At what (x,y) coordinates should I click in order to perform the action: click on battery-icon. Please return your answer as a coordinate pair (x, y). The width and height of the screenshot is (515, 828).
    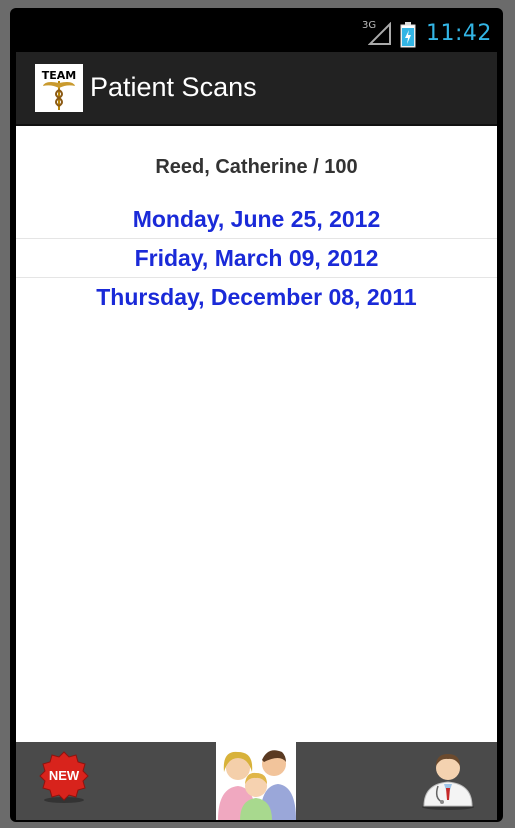
    Looking at the image, I should click on (408, 35).